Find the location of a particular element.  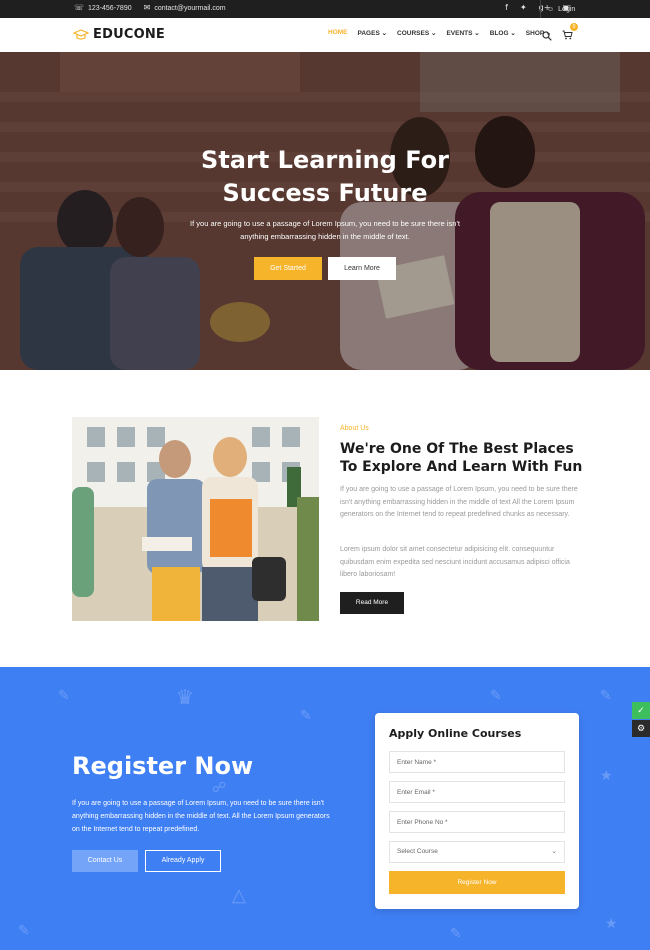

phone-contact: ☏ 123-456-7890 is located at coordinates (103, 8).